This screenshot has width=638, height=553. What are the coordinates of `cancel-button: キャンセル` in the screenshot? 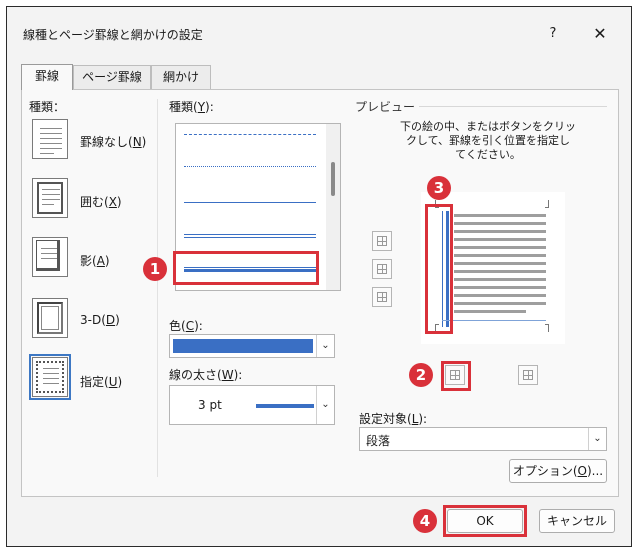 It's located at (577, 521).